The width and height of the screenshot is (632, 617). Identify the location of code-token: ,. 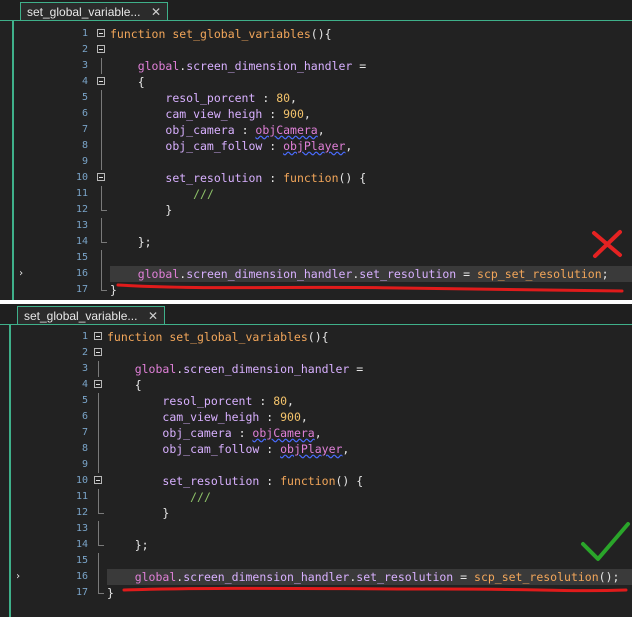
(307, 114).